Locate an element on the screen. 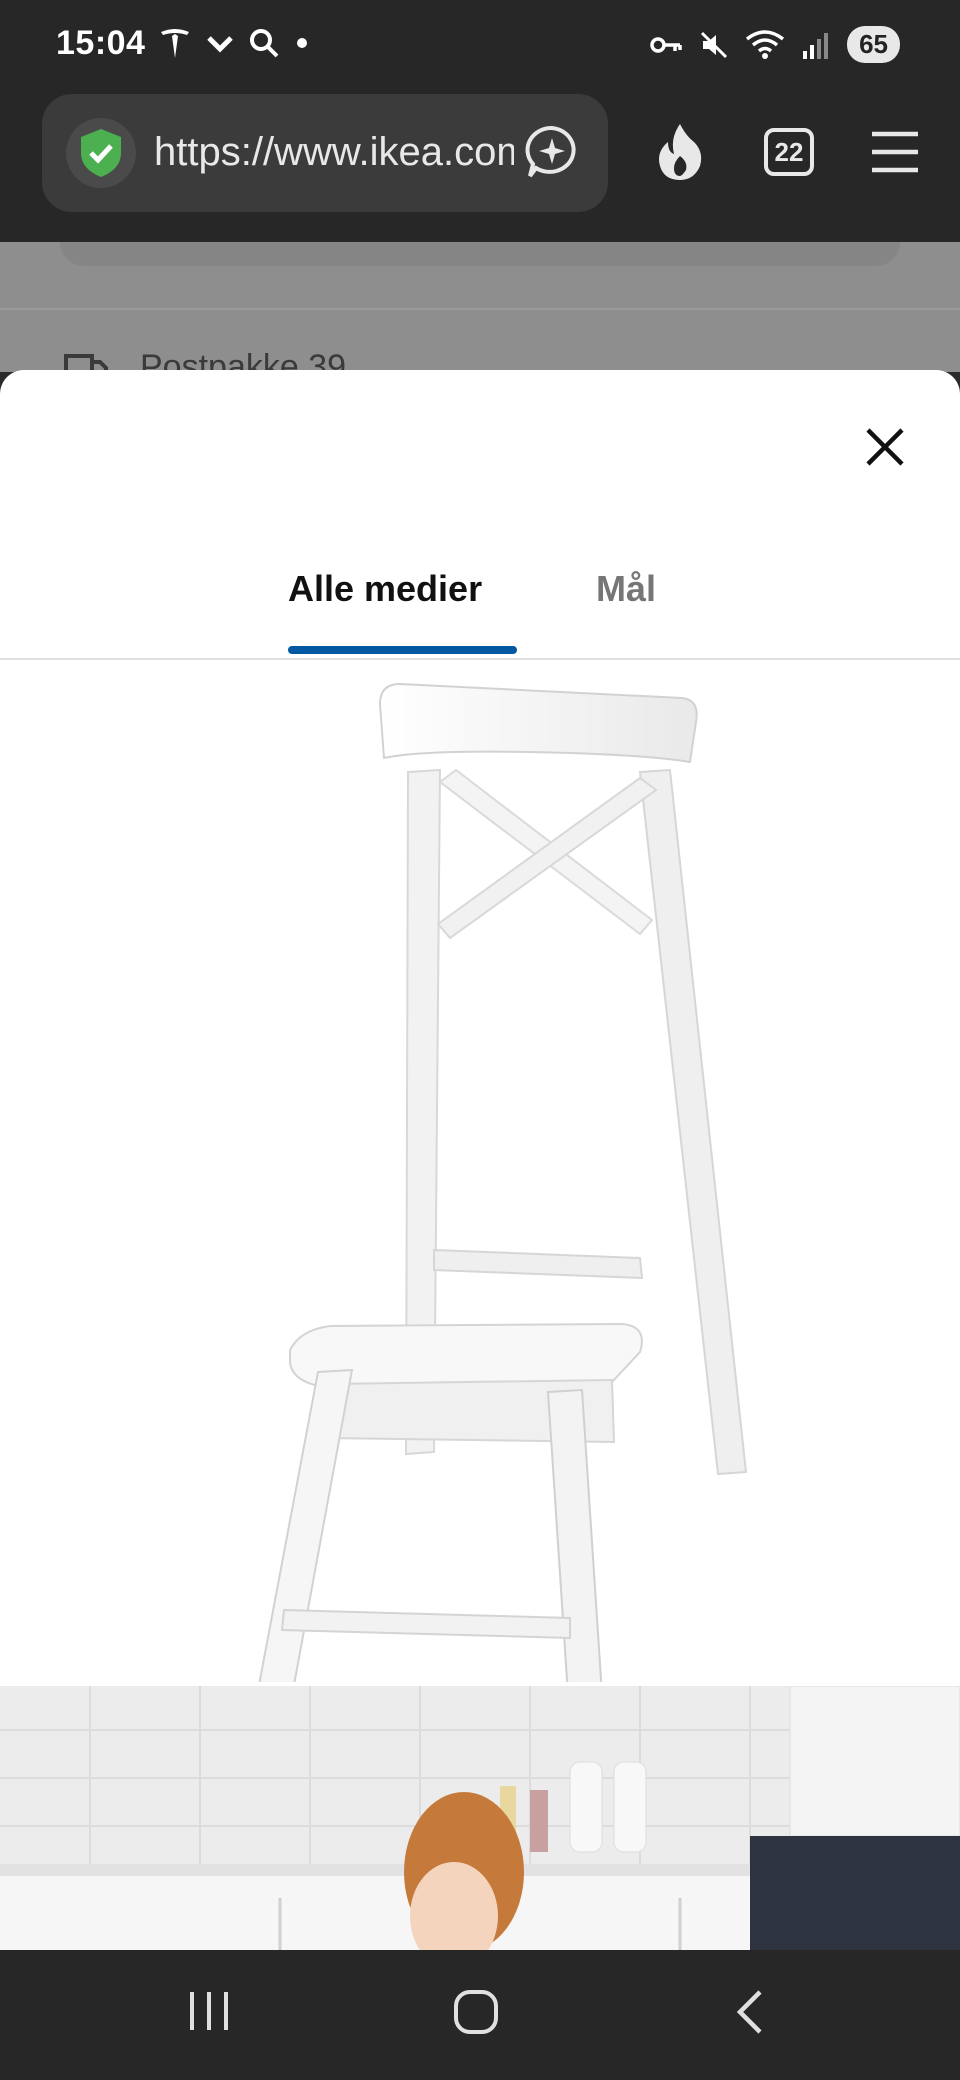 Image resolution: width=960 pixels, height=2080 pixels. active-tab-indicator is located at coordinates (402, 650).